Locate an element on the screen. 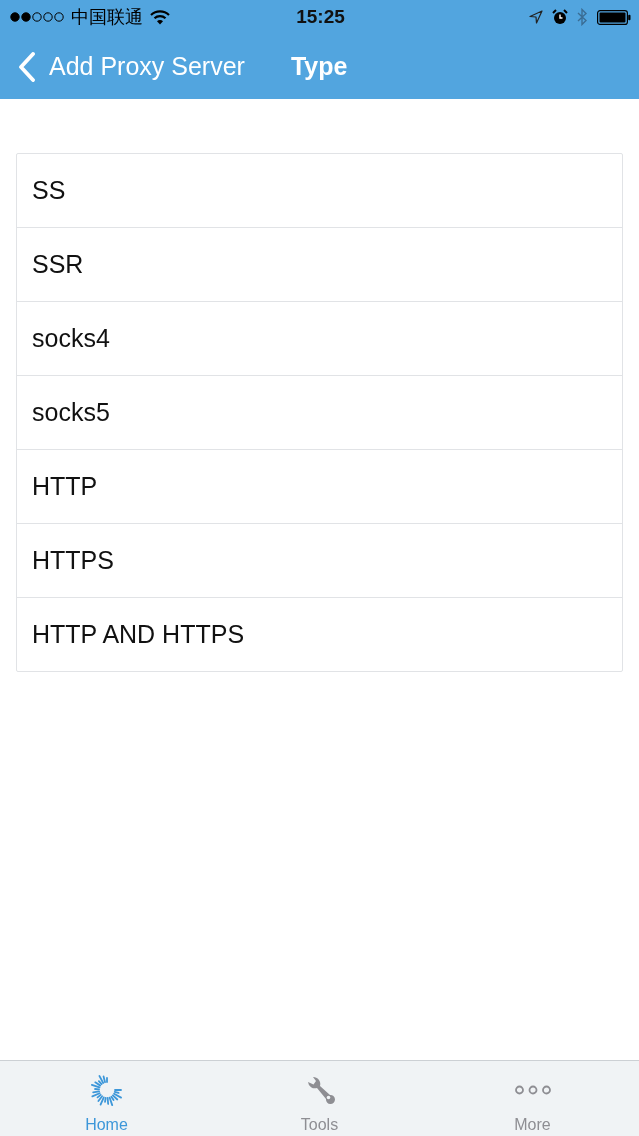  alarm-clock-icon is located at coordinates (560, 17).